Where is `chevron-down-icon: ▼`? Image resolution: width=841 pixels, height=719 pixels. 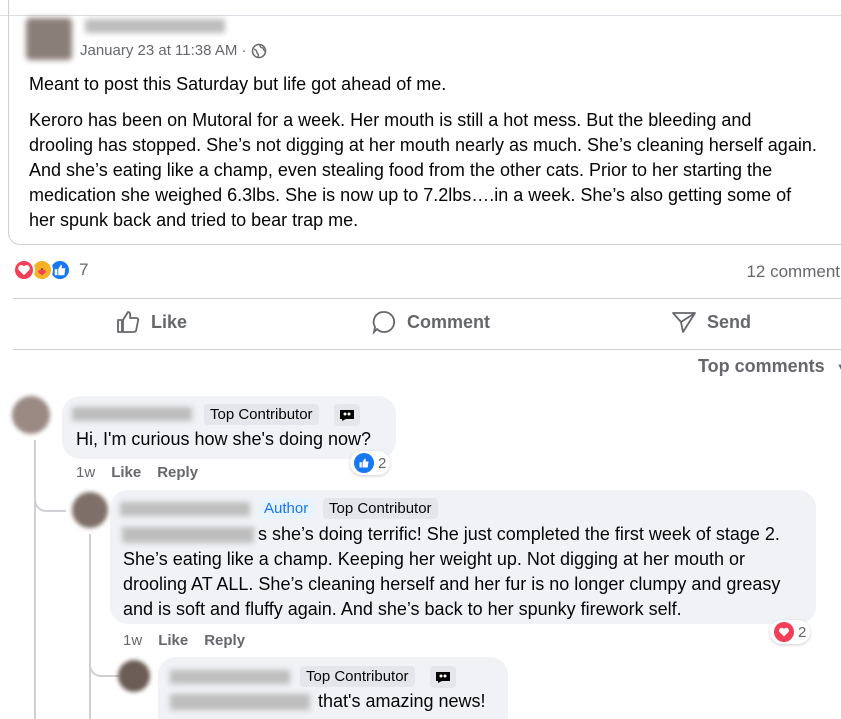 chevron-down-icon: ▼ is located at coordinates (838, 367).